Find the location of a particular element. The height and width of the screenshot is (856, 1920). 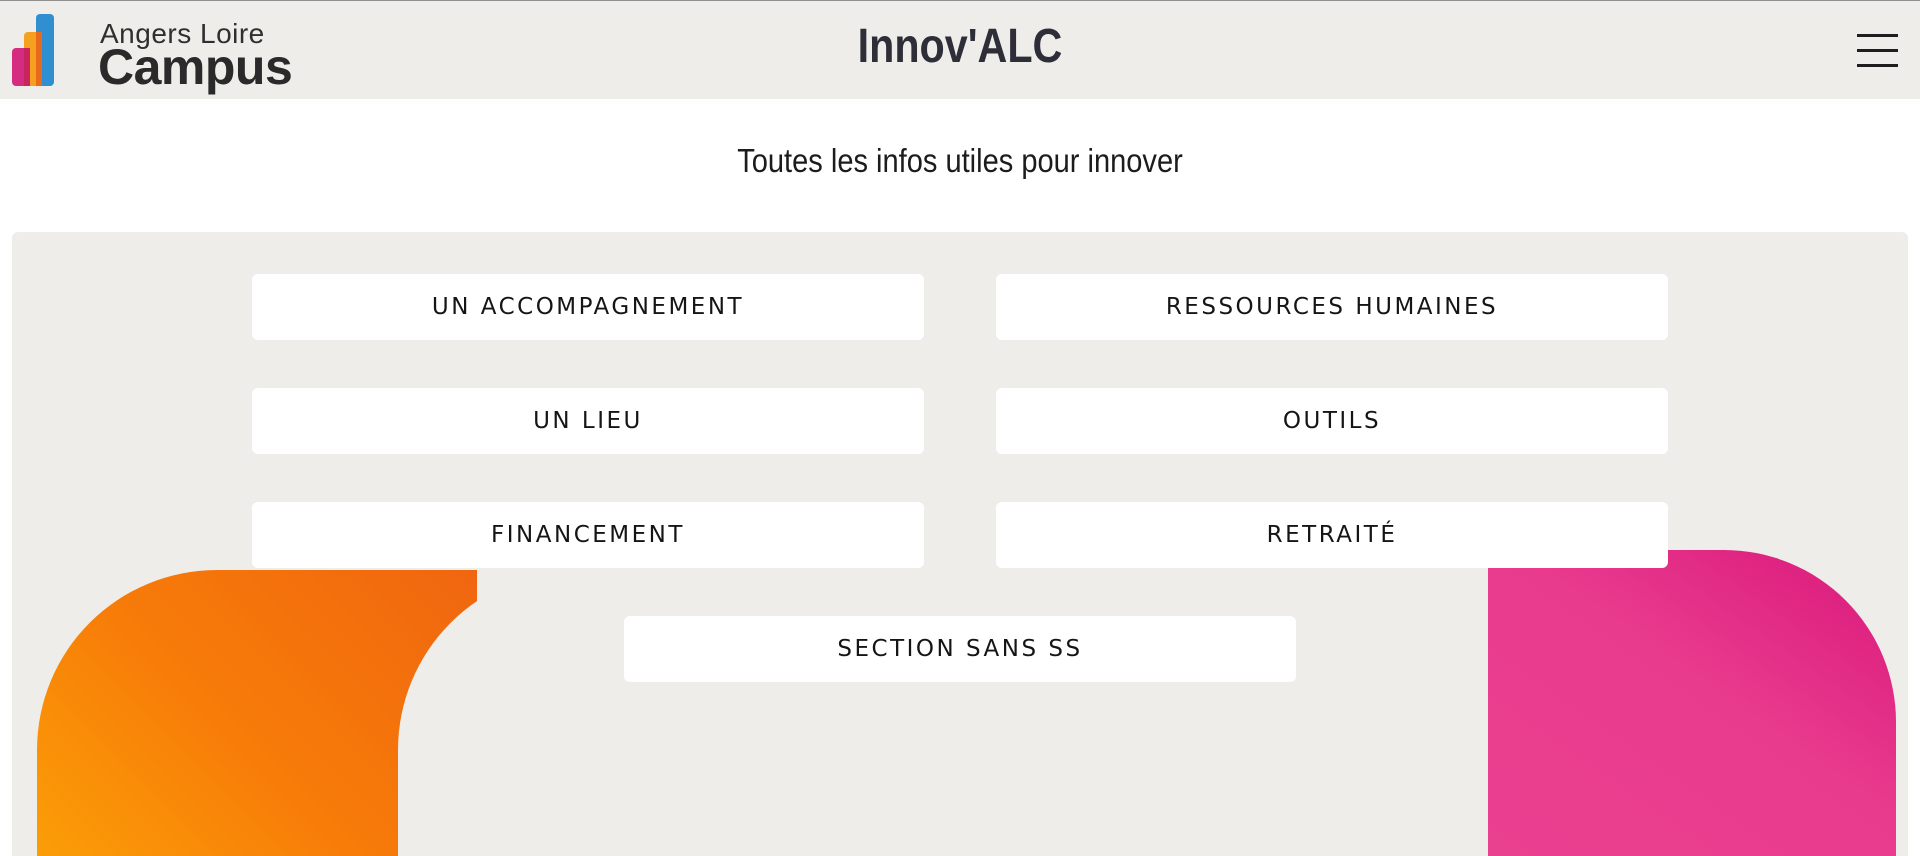

decorative-panel-curve is located at coordinates (678, 713).